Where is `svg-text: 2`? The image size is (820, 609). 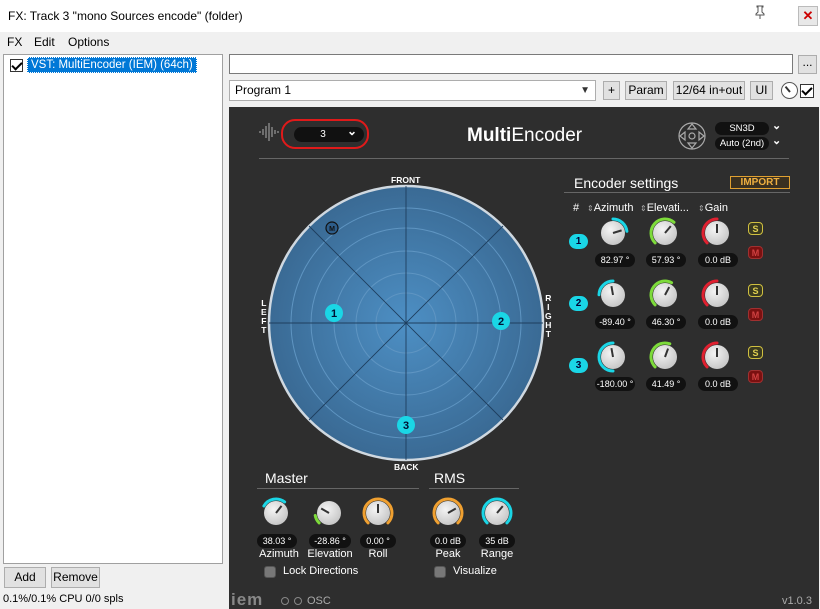 svg-text: 2 is located at coordinates (501, 322).